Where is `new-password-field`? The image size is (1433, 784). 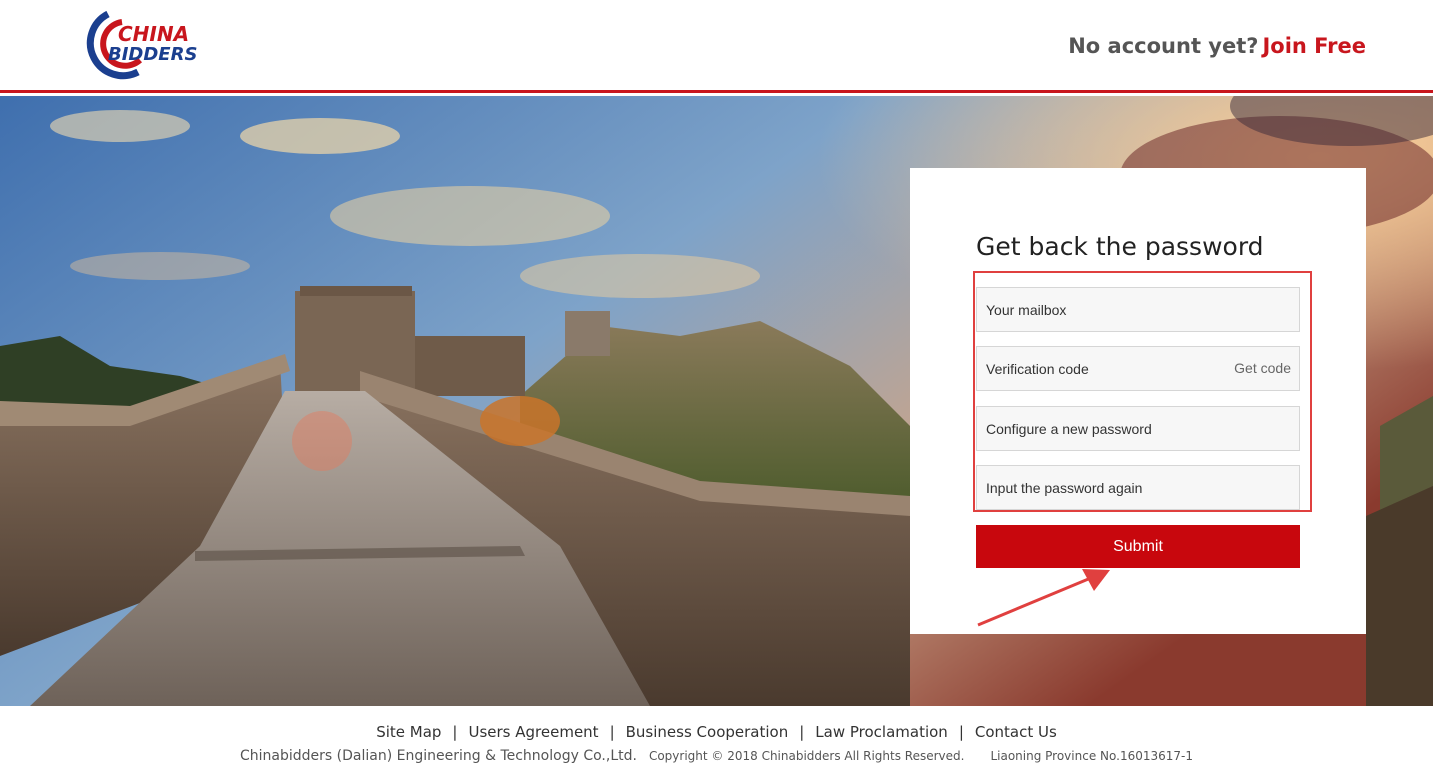
new-password-field is located at coordinates (1138, 428).